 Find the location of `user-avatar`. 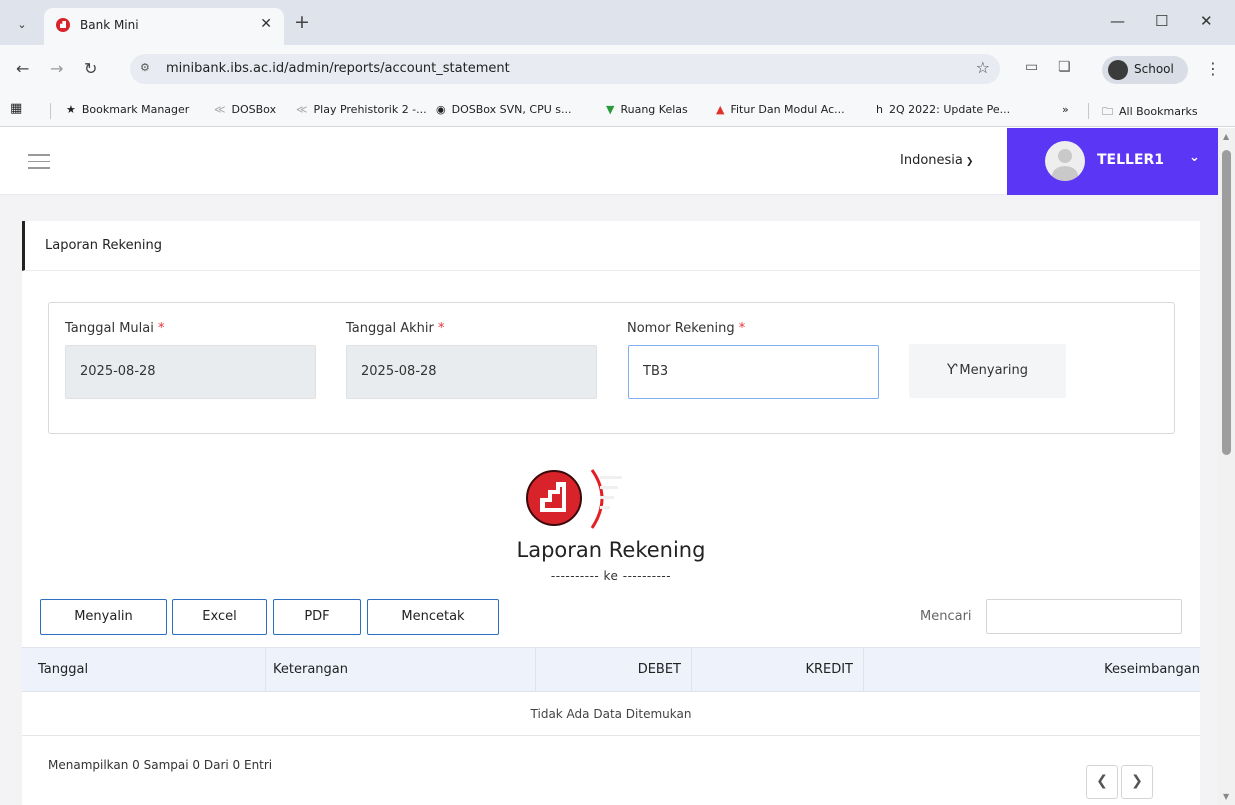

user-avatar is located at coordinates (1065, 161).